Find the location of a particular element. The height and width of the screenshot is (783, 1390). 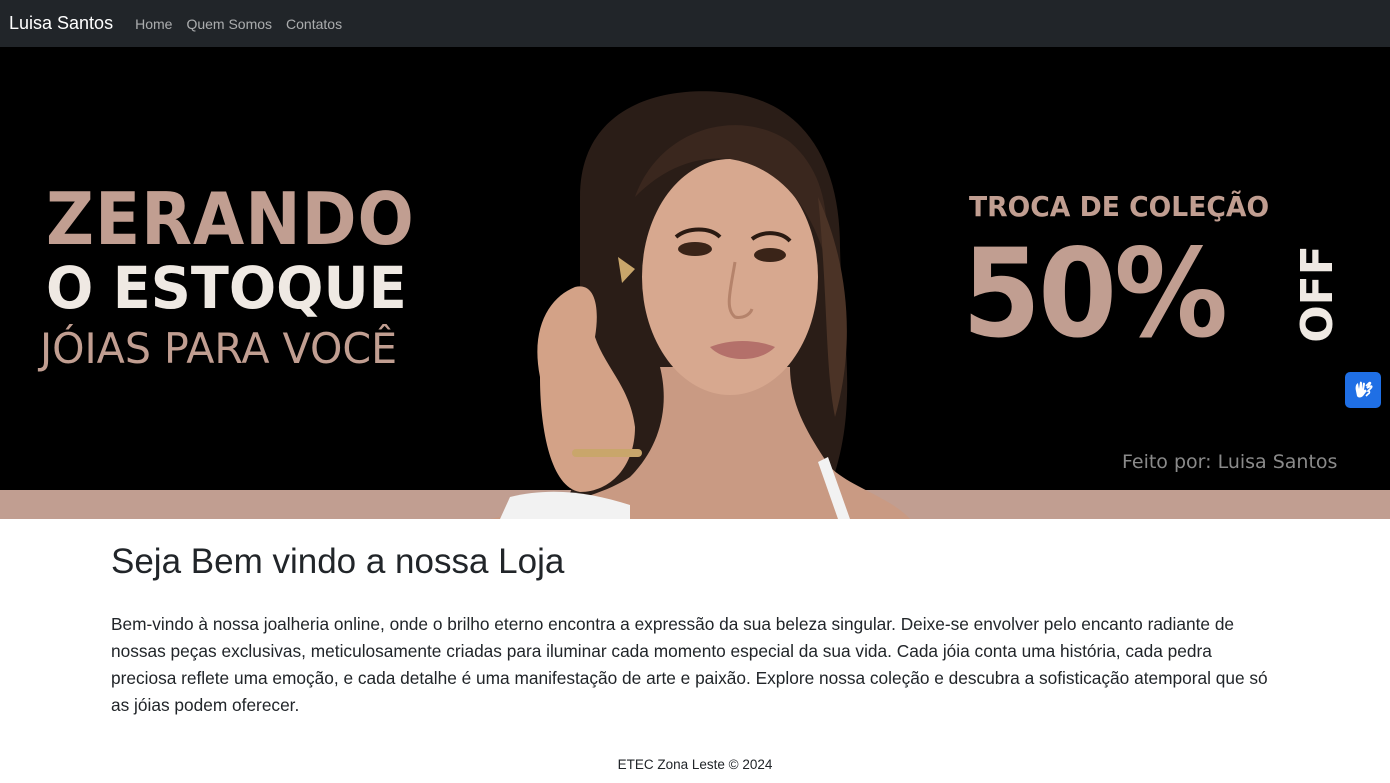

nav-link-contatos: Contatos is located at coordinates (314, 24).